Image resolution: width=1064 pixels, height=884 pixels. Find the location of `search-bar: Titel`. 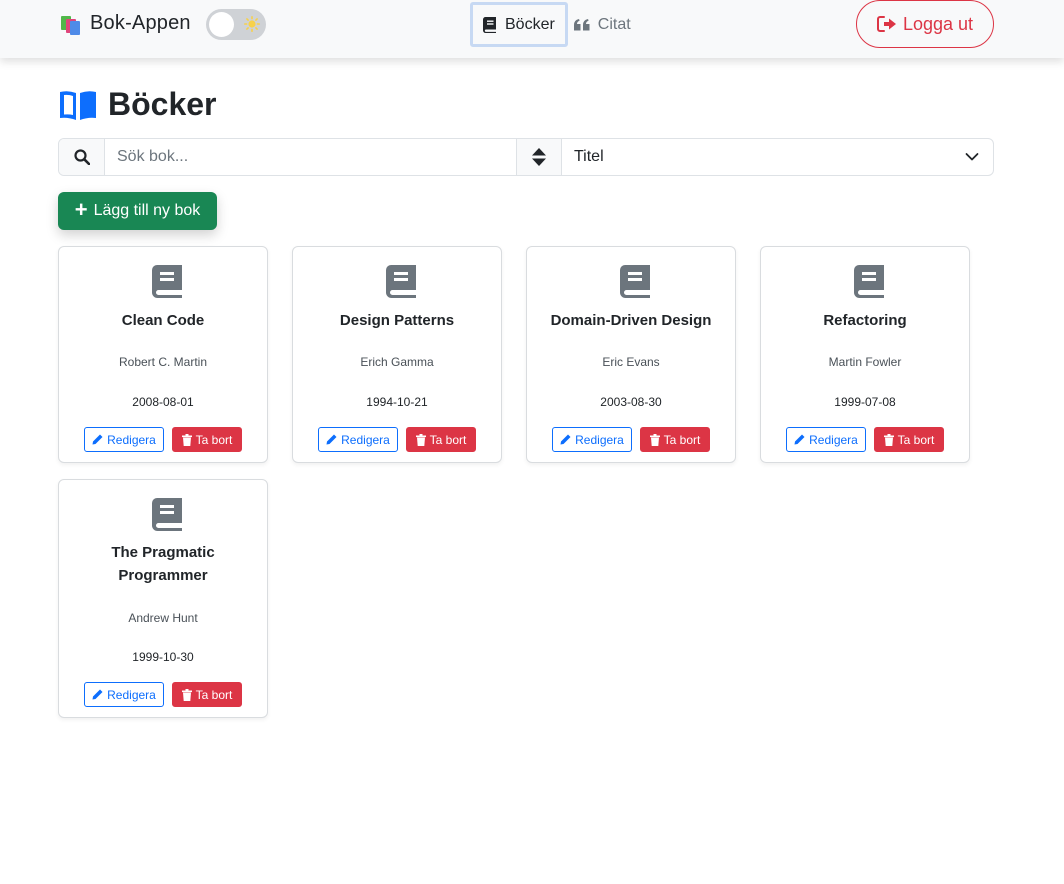

search-bar: Titel is located at coordinates (526, 157).